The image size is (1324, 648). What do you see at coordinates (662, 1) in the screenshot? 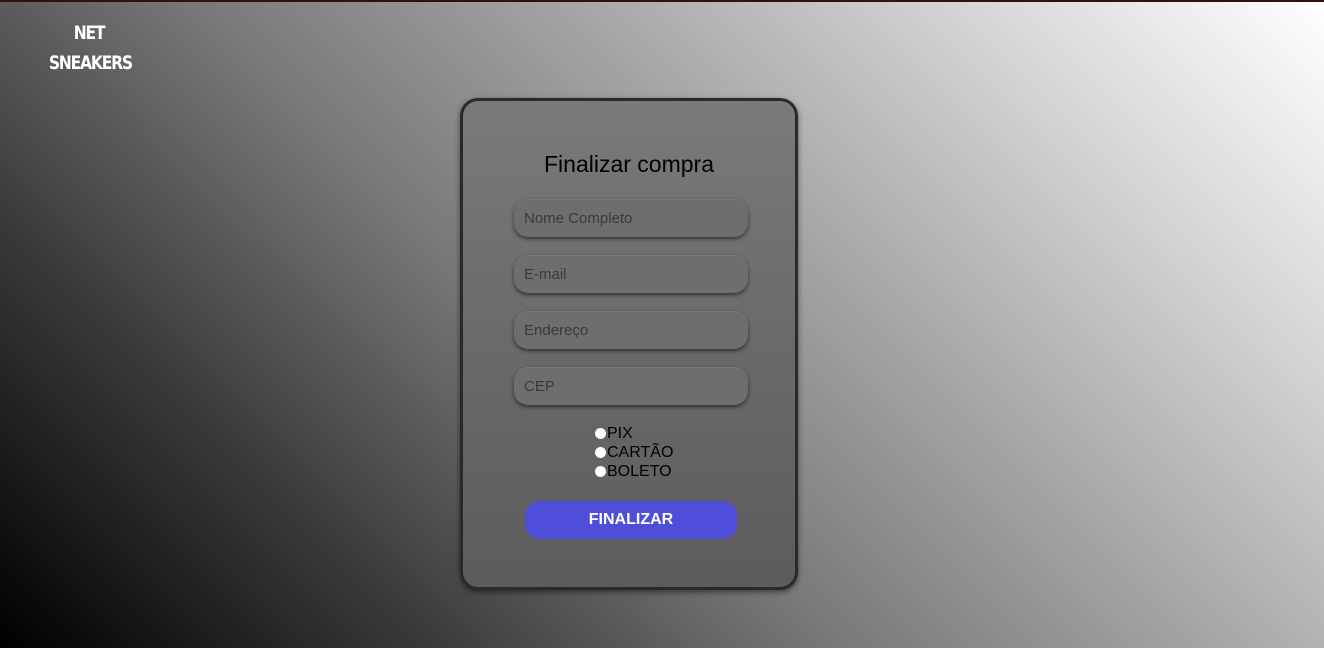
I see `top-border` at bounding box center [662, 1].